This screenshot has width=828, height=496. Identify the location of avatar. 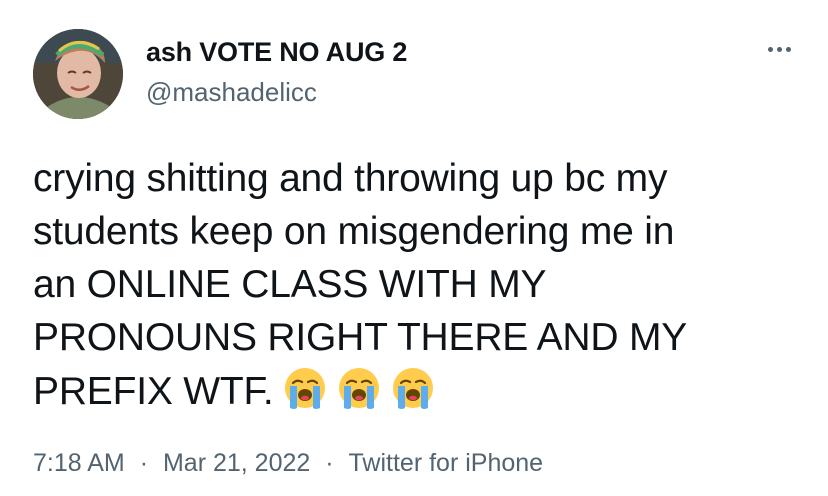
(78, 74).